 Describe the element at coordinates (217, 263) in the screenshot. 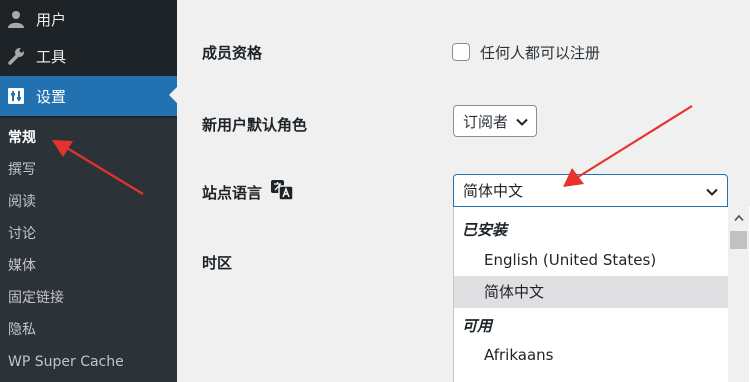

I see `timezone-label: 时区` at that location.